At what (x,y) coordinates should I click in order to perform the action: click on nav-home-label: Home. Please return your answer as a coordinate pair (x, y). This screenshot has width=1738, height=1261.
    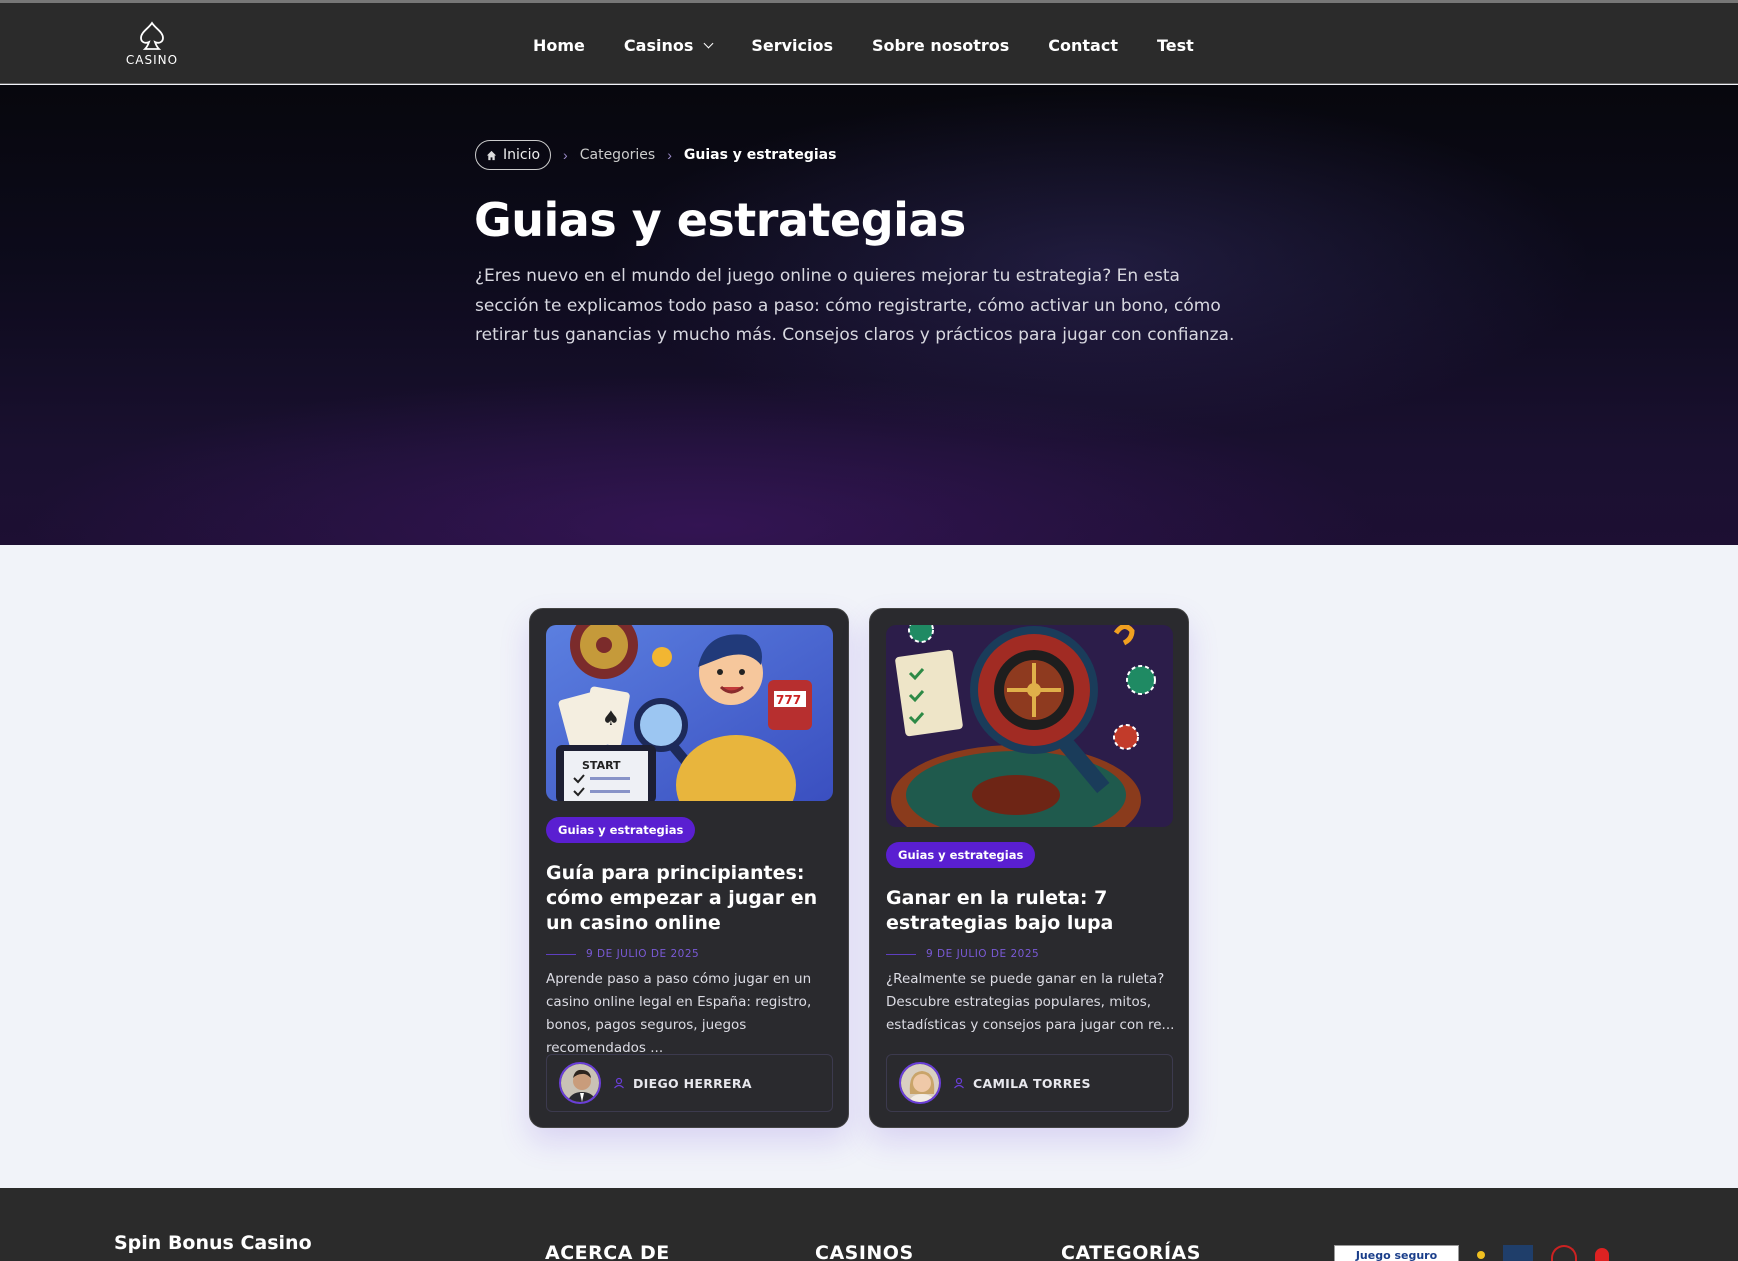
    Looking at the image, I should click on (559, 45).